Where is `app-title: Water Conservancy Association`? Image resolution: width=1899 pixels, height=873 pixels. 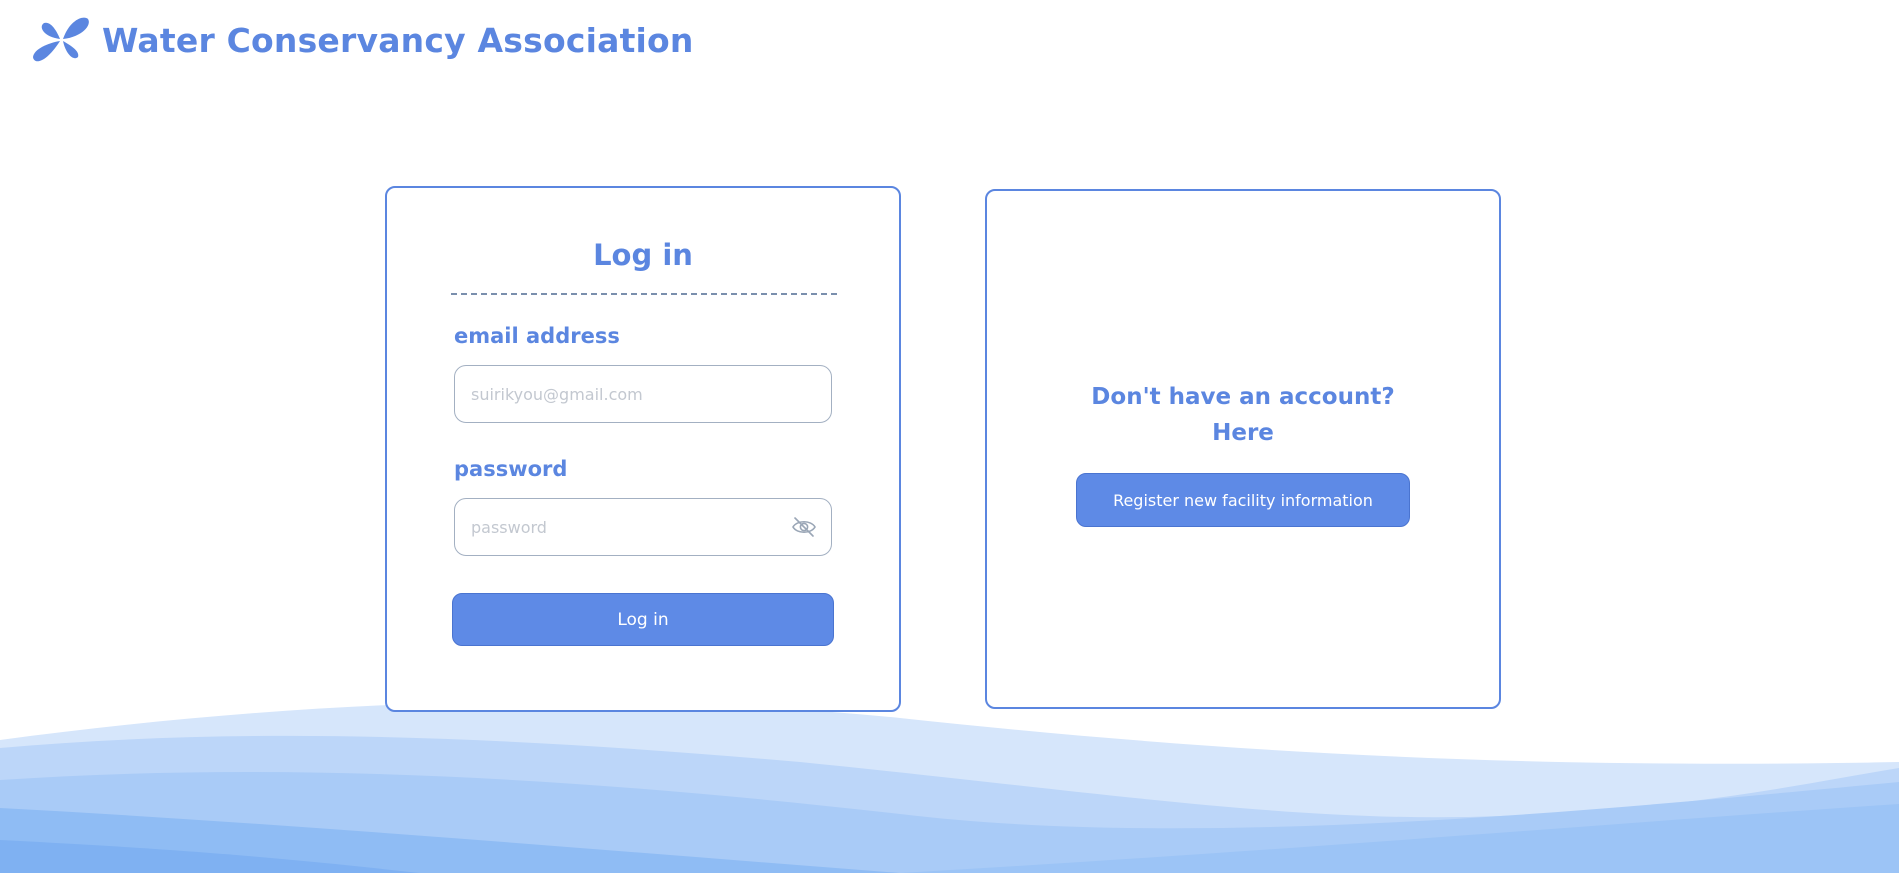
app-title: Water Conservancy Association is located at coordinates (398, 40).